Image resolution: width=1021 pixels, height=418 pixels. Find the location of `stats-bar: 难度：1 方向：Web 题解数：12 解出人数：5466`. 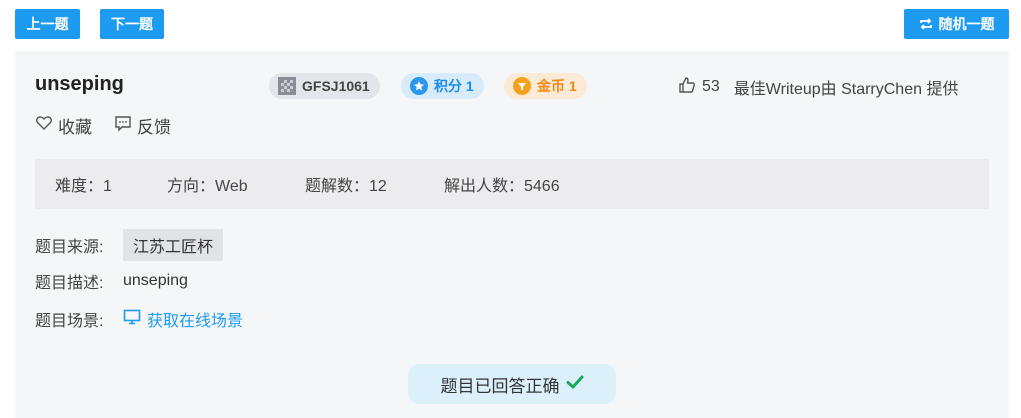

stats-bar: 难度：1 方向：Web 题解数：12 解出人数：5466 is located at coordinates (512, 184).